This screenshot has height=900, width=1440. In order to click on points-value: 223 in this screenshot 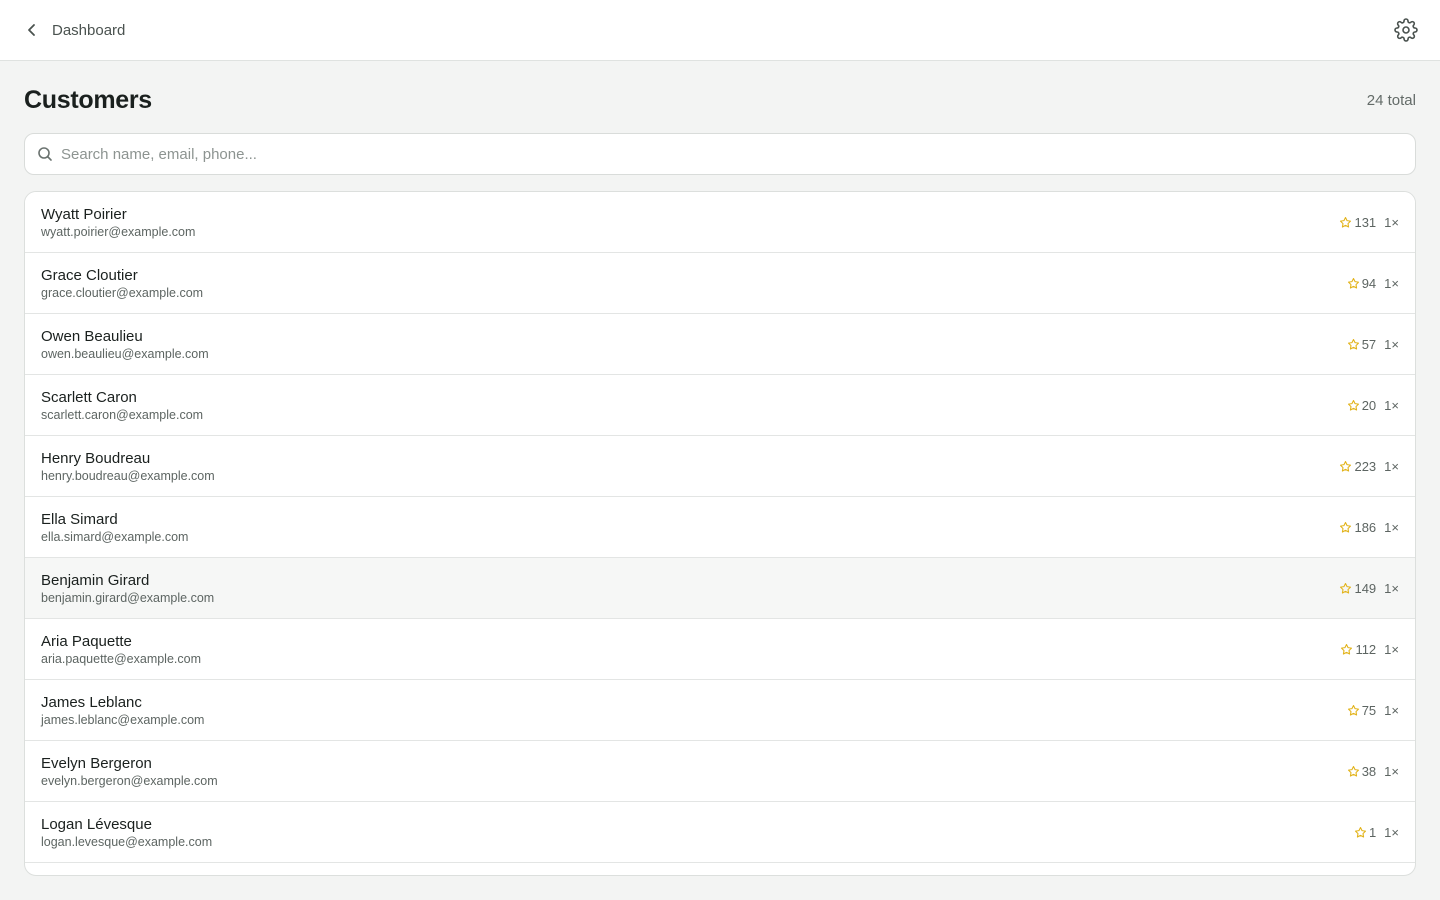, I will do `click(1365, 466)`.